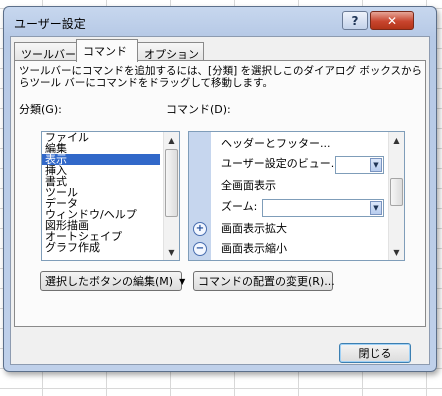 The height and width of the screenshot is (396, 442). Describe the element at coordinates (220, 22) in the screenshot. I see `title-bar: ユーザー設定 ? ✕` at that location.